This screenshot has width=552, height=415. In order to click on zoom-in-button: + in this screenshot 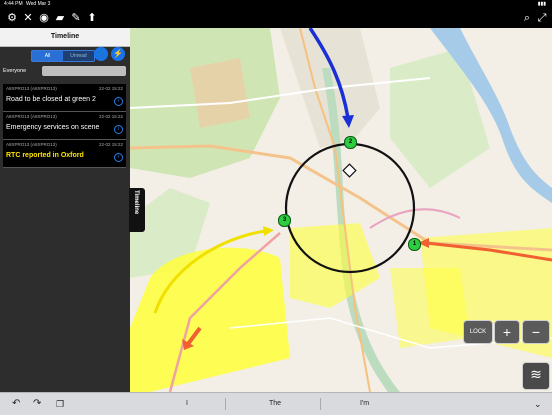, I will do `click(507, 332)`.